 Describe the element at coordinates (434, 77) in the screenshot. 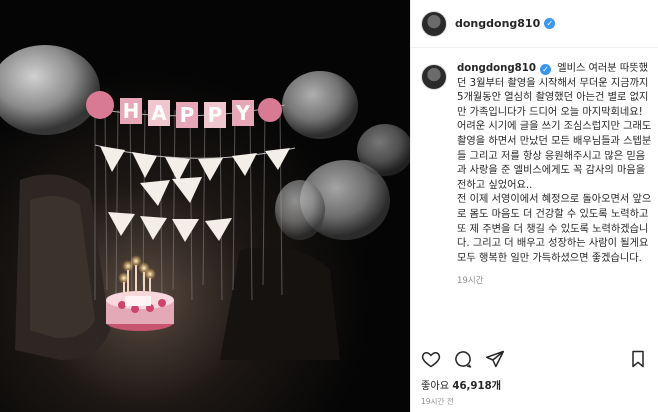

I see `caption-avatar` at that location.